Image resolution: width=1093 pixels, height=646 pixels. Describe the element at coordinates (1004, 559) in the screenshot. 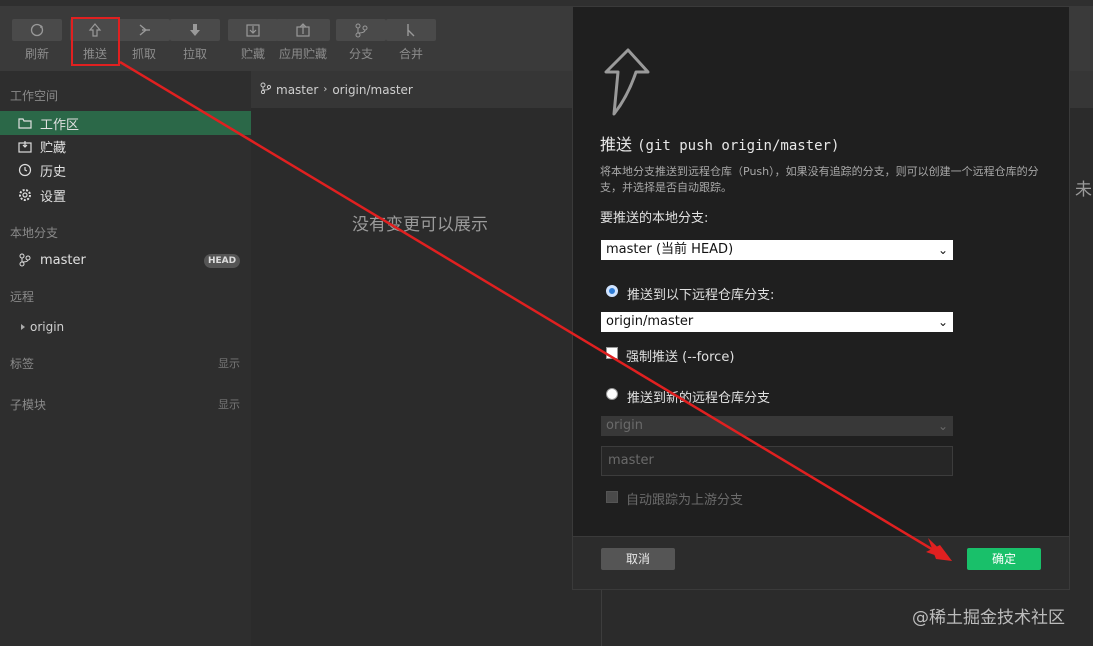

I see `ok-button: 确定` at that location.